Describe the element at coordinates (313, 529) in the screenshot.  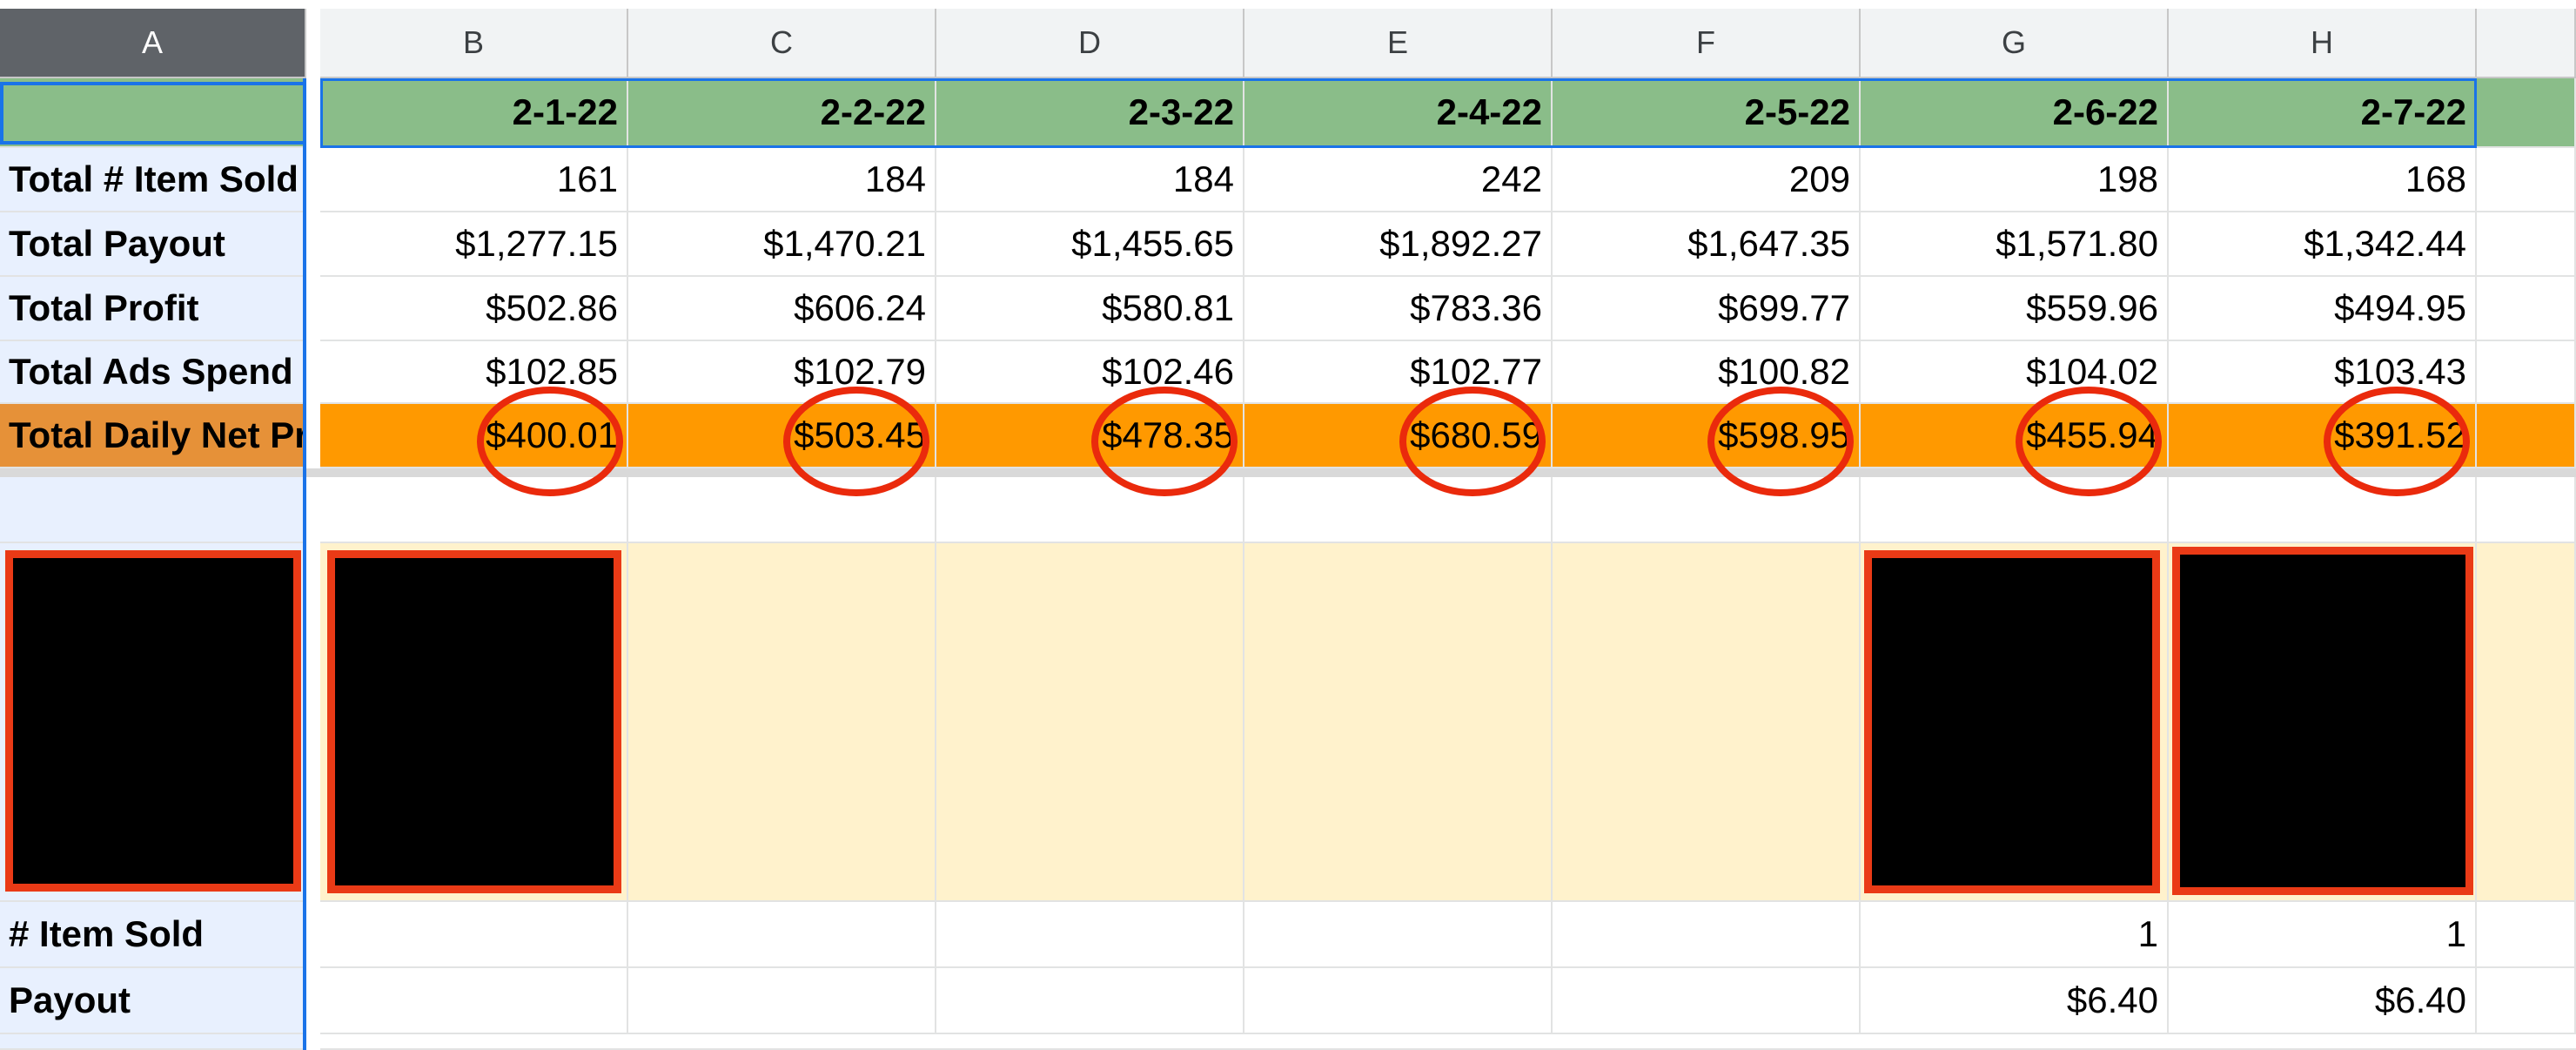
I see `column-gap` at that location.